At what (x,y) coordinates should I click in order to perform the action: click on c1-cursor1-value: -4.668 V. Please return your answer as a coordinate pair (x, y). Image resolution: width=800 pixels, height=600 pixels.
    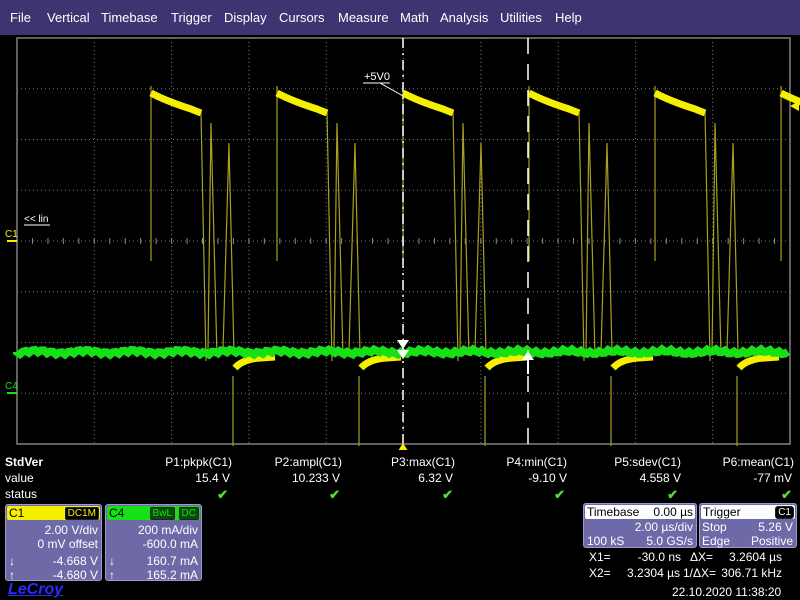
    Looking at the image, I should click on (75, 561).